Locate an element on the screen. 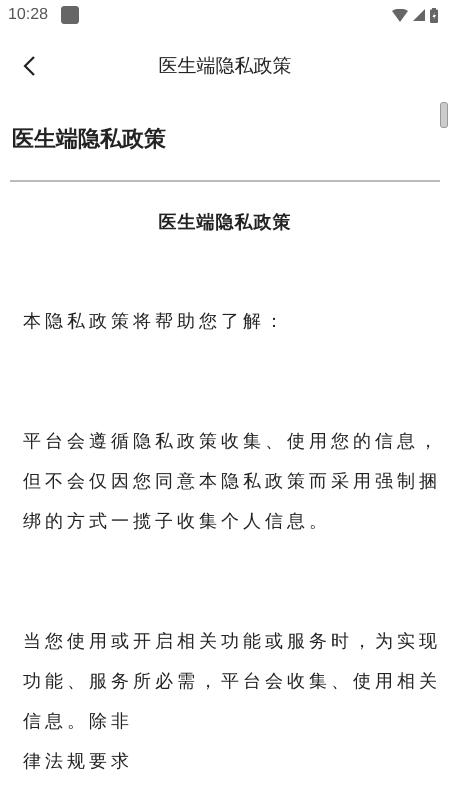  wifi-icon is located at coordinates (400, 15).